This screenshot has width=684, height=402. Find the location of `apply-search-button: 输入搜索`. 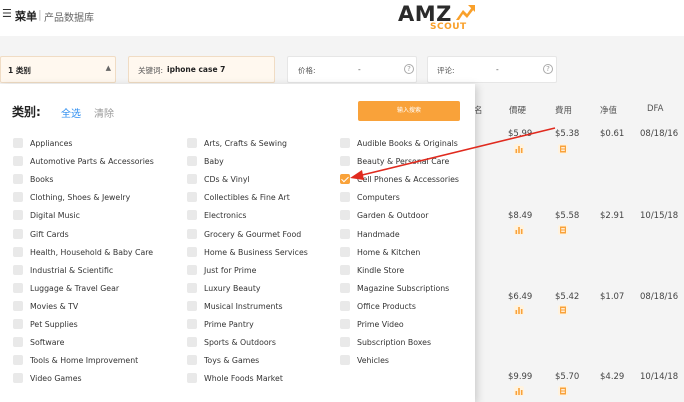

apply-search-button: 输入搜索 is located at coordinates (409, 111).